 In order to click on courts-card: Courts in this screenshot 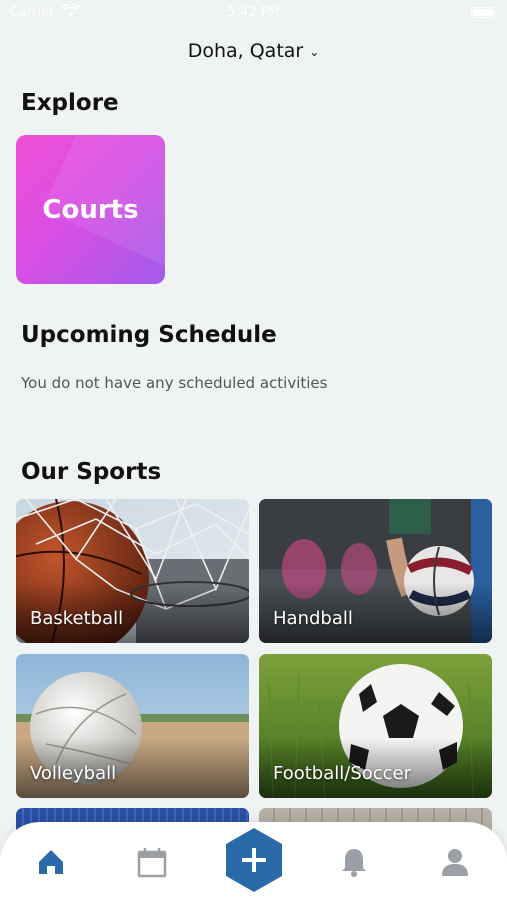, I will do `click(90, 209)`.